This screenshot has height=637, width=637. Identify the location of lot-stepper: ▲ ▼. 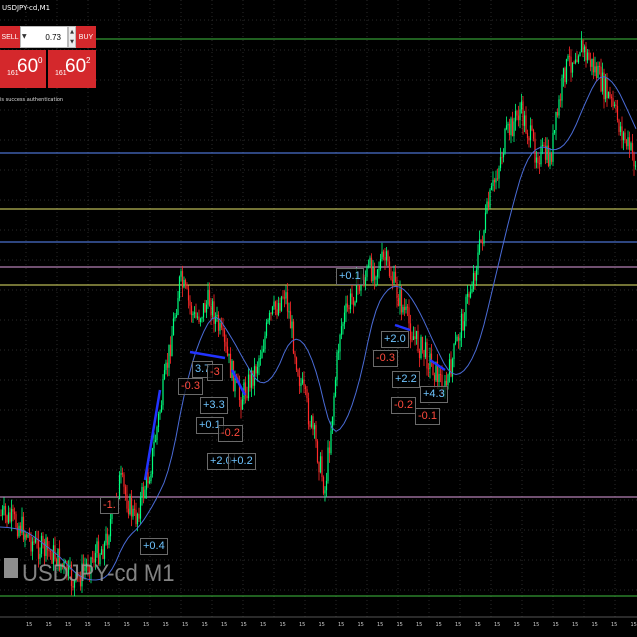
(72, 37).